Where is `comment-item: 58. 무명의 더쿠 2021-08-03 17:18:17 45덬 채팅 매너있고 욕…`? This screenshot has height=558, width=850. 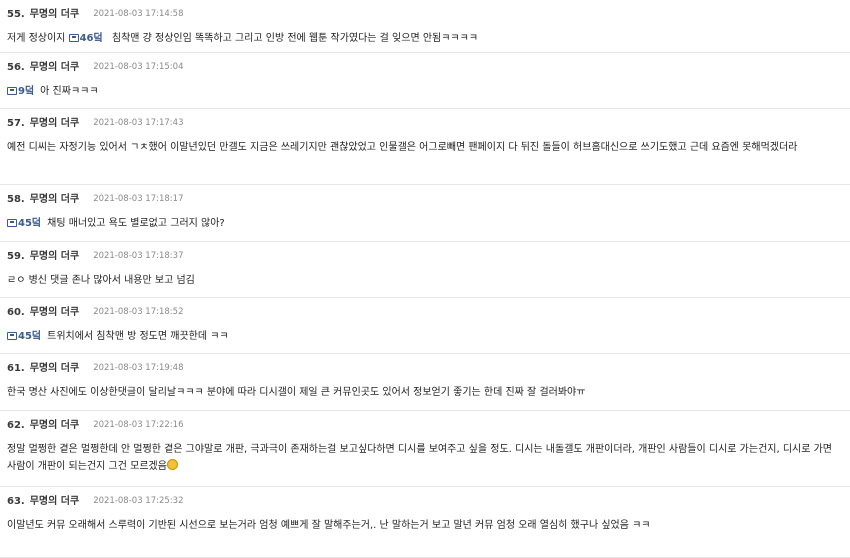 comment-item: 58. 무명의 더쿠 2021-08-03 17:18:17 45덬 채팅 매너있고 욕… is located at coordinates (425, 213).